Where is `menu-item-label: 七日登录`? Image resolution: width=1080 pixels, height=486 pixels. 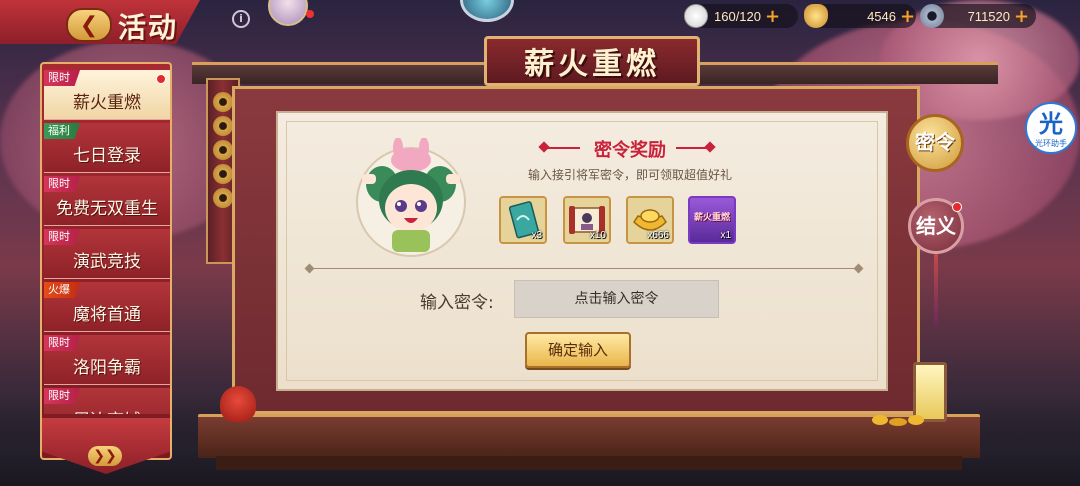 menu-item-label: 七日登录 is located at coordinates (107, 156).